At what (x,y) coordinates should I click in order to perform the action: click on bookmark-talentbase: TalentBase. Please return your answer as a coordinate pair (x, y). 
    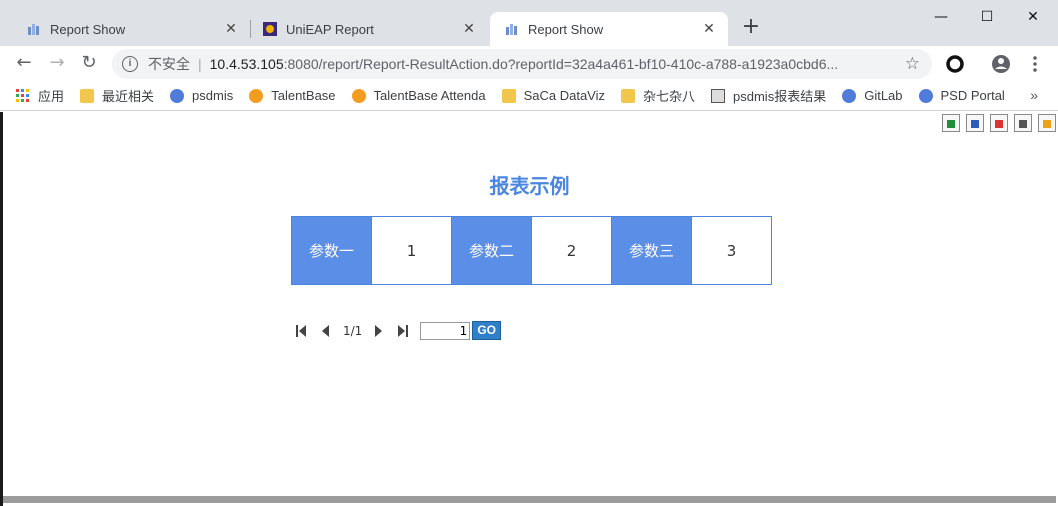
    Looking at the image, I should click on (292, 95).